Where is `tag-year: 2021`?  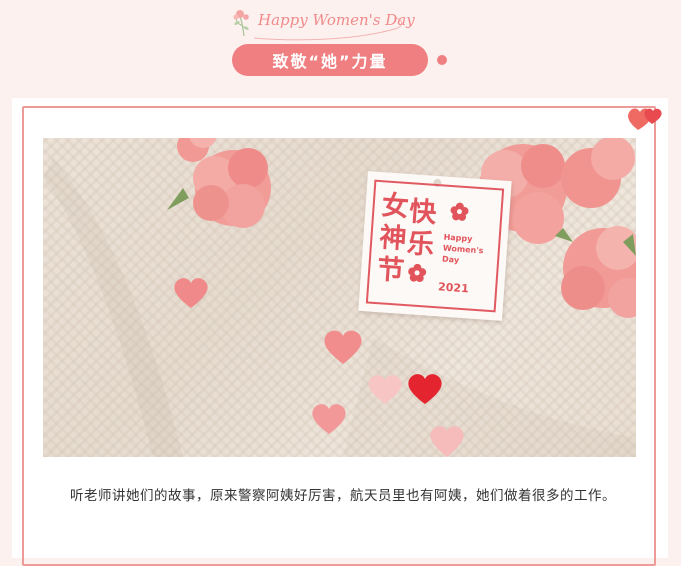 tag-year: 2021 is located at coordinates (453, 288).